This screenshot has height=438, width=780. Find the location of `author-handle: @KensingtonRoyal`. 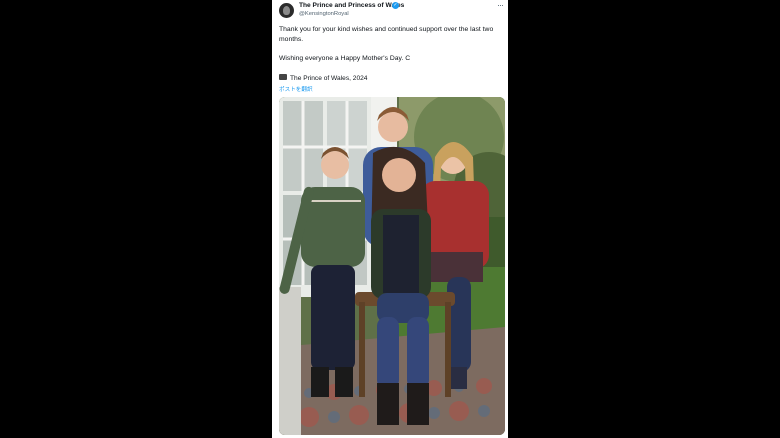

author-handle: @KensingtonRoyal is located at coordinates (324, 14).